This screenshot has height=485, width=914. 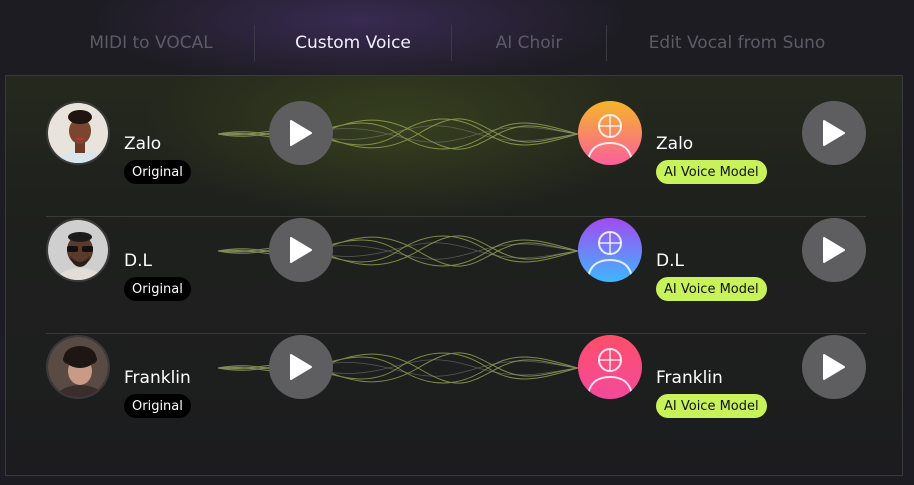 What do you see at coordinates (737, 43) in the screenshot?
I see `tab-edit-vocal-from-suno: Edit Vocal from Suno` at bounding box center [737, 43].